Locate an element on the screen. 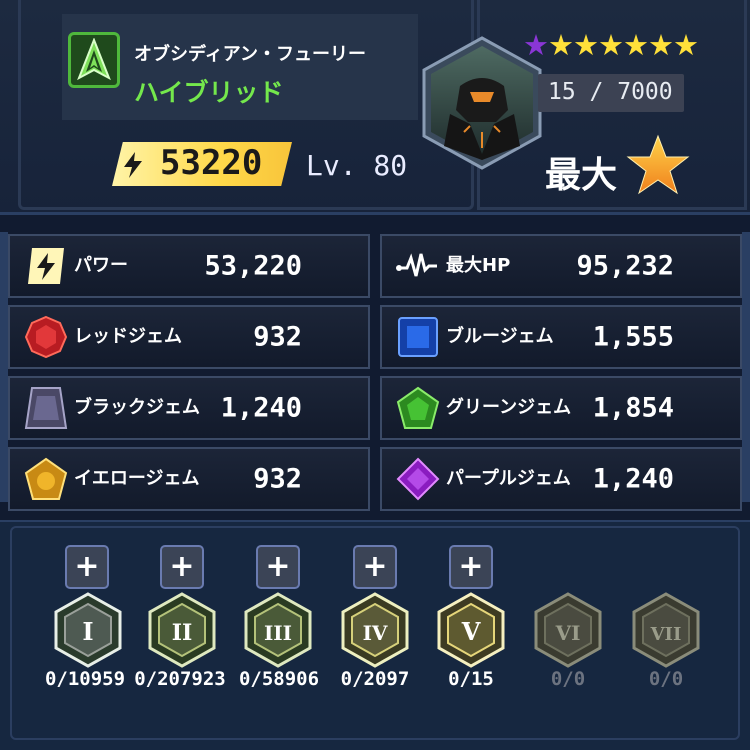 The image size is (750, 750). stat-yellow-gem: イエロージェム 932 is located at coordinates (189, 479).